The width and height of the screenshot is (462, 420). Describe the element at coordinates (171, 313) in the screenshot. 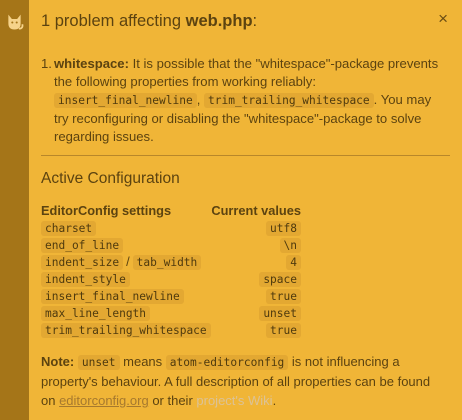

I see `table-row: max_line_length unset` at that location.